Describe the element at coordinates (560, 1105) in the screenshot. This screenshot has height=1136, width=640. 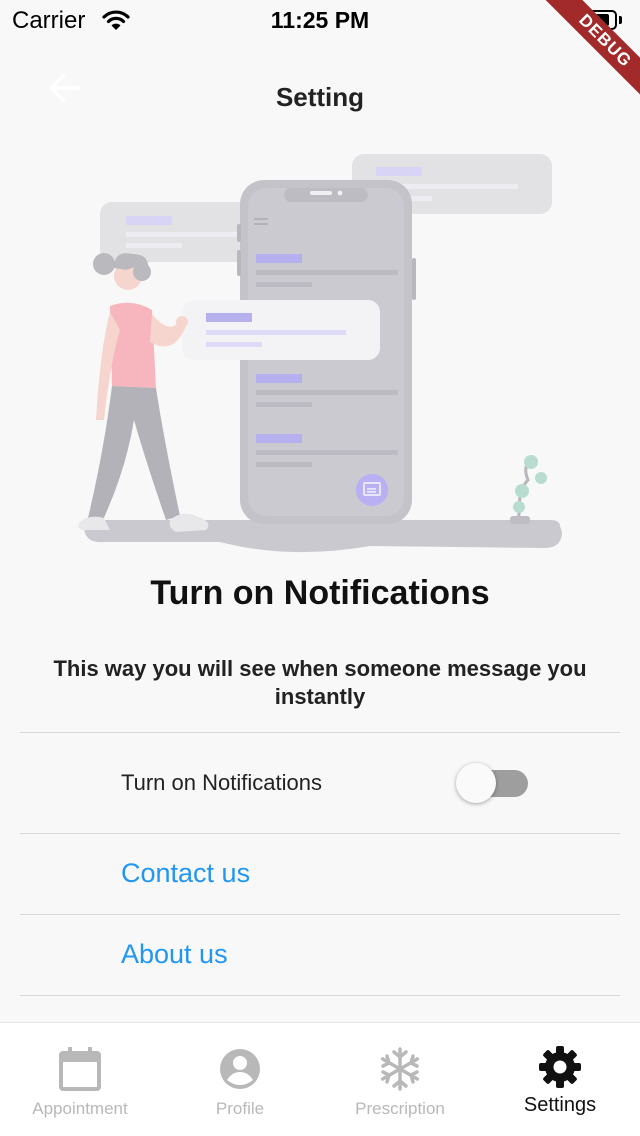
I see `nav-settings-label: Settings` at that location.